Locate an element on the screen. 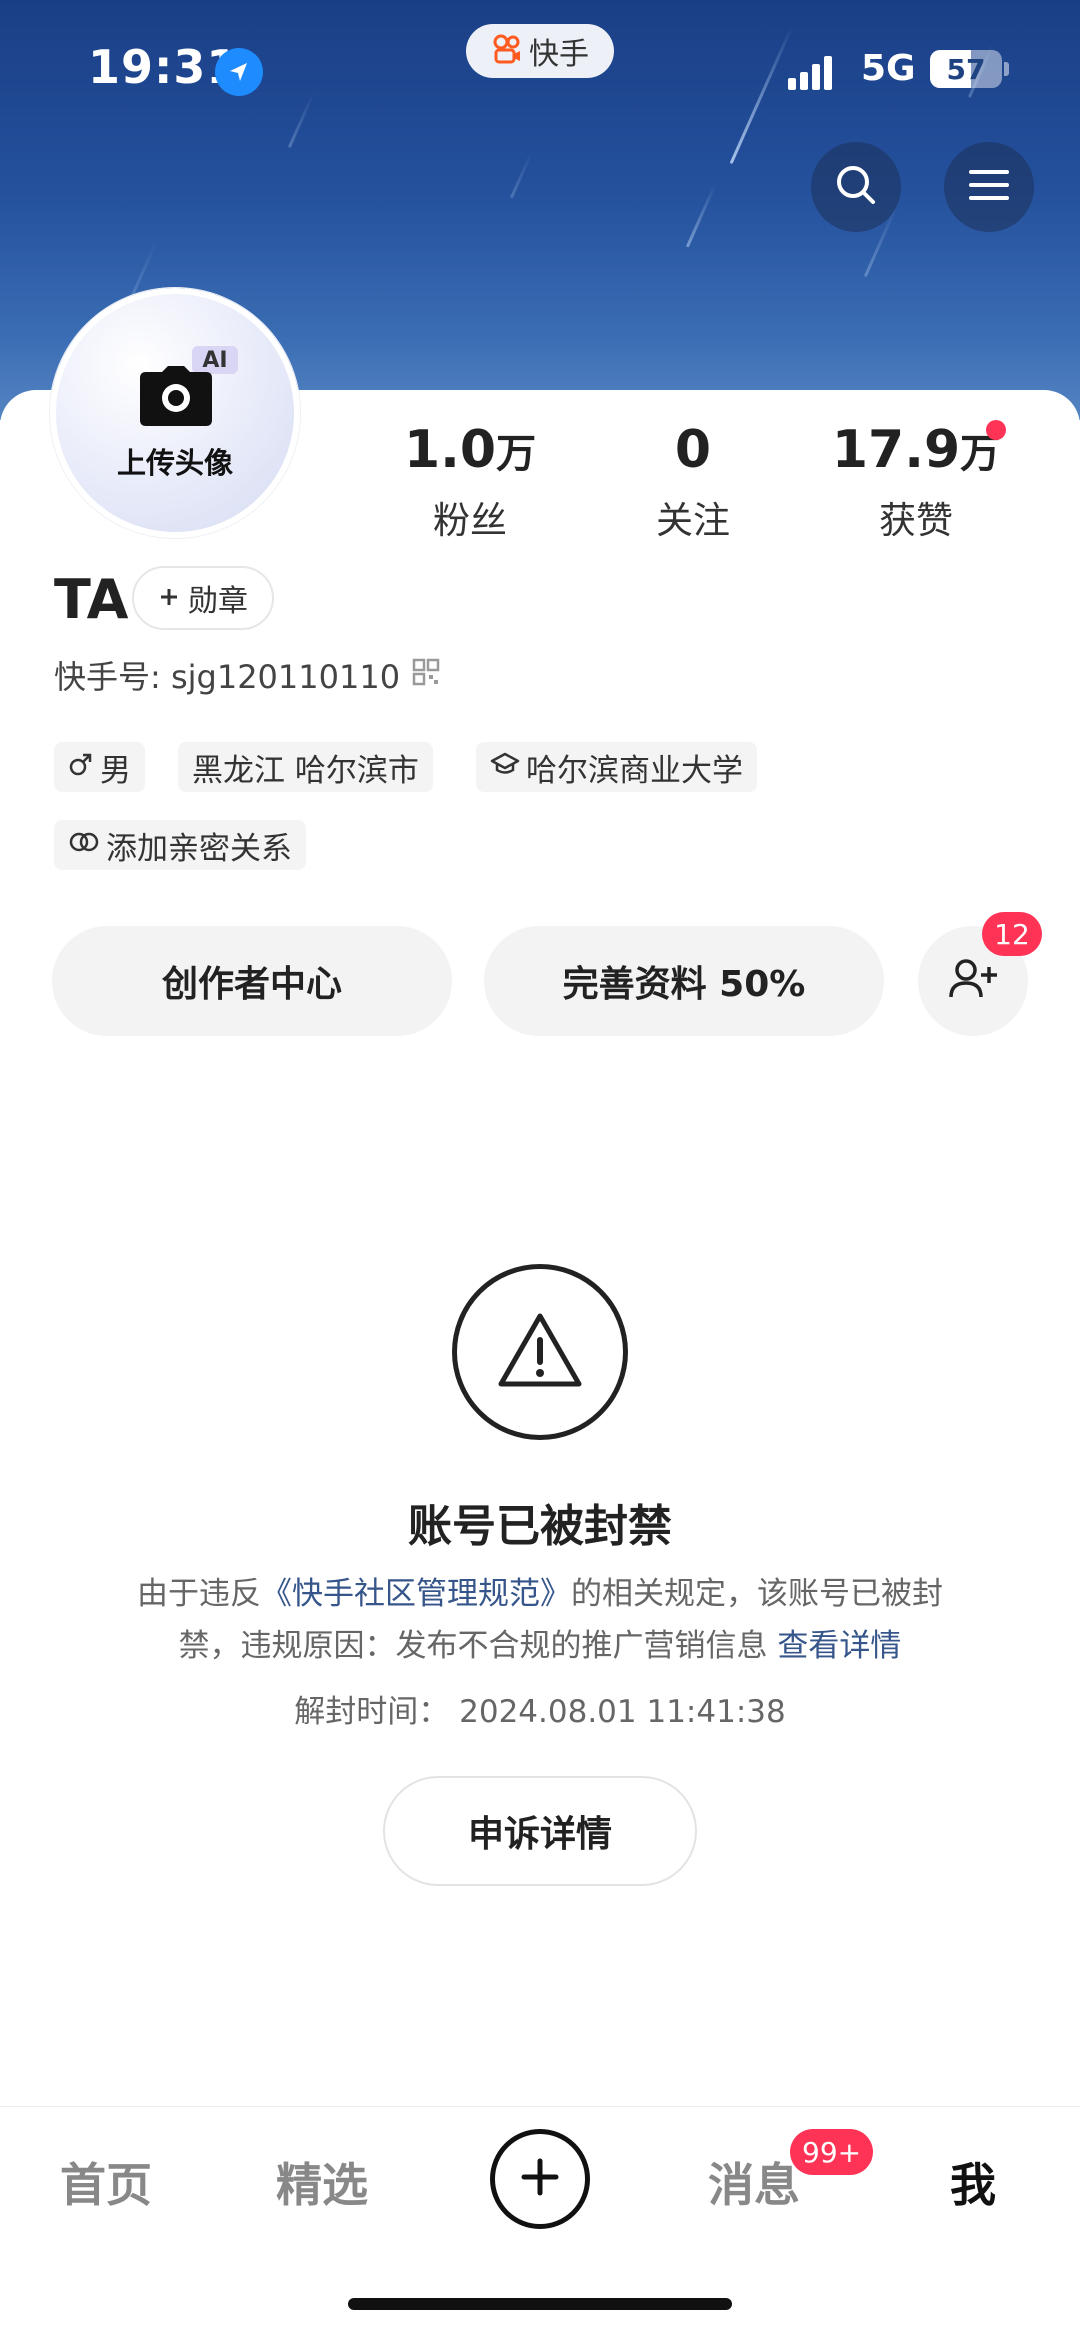 The height and width of the screenshot is (2337, 1080). stat-followers-unit: 万 is located at coordinates (516, 454).